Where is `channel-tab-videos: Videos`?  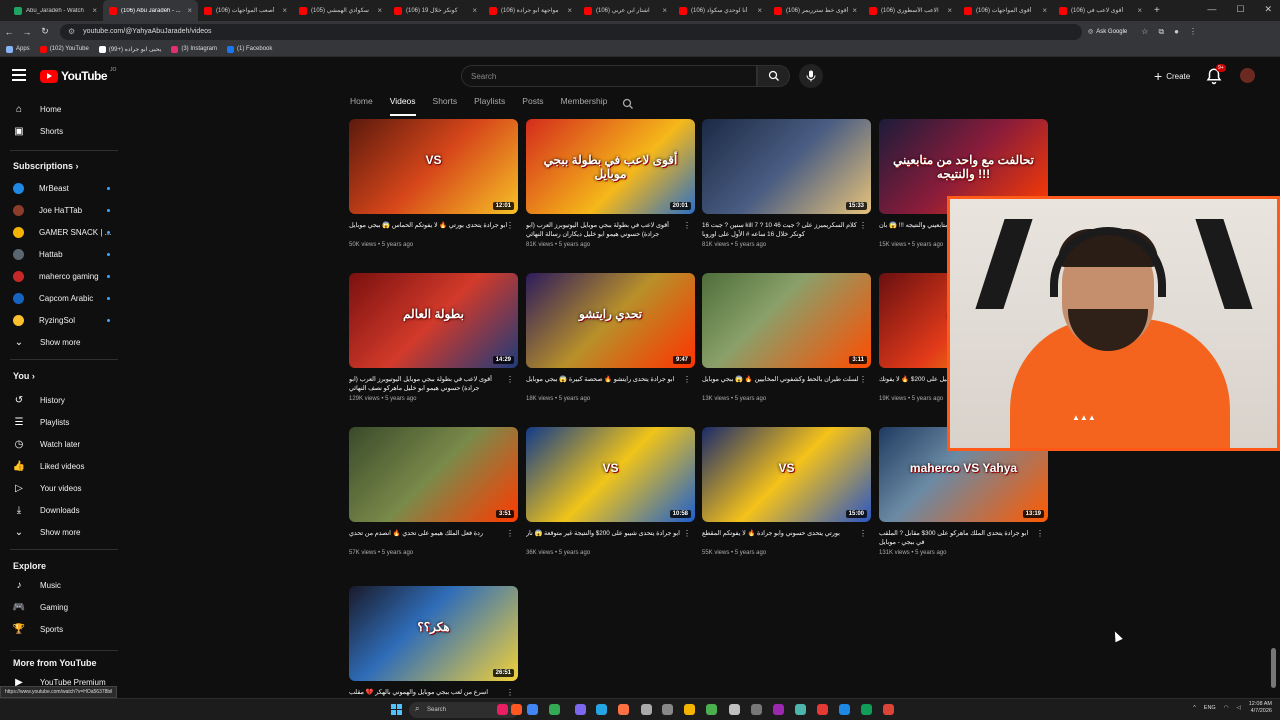 channel-tab-videos: Videos is located at coordinates (402, 106).